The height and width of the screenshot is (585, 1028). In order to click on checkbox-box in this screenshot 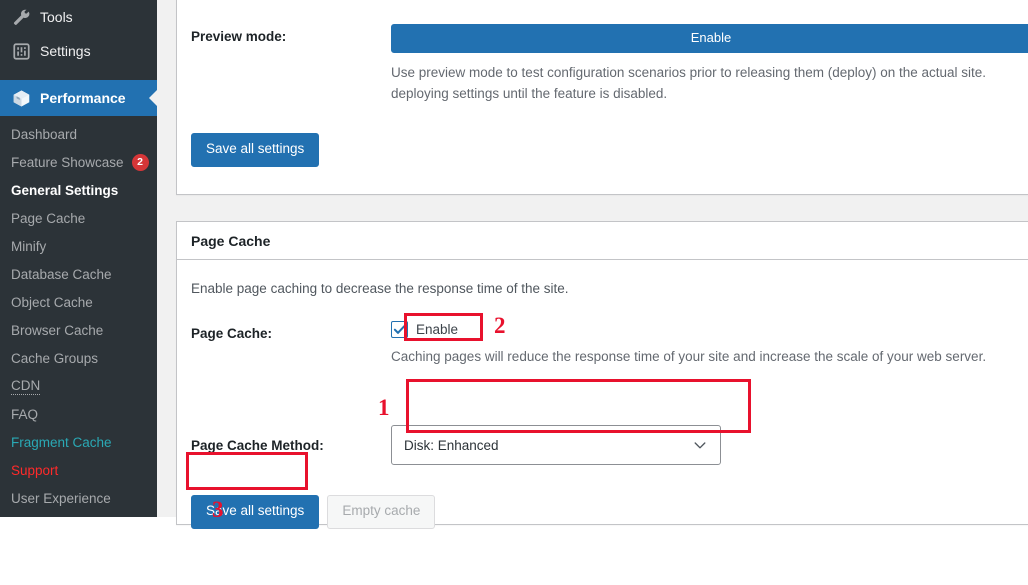, I will do `click(399, 329)`.